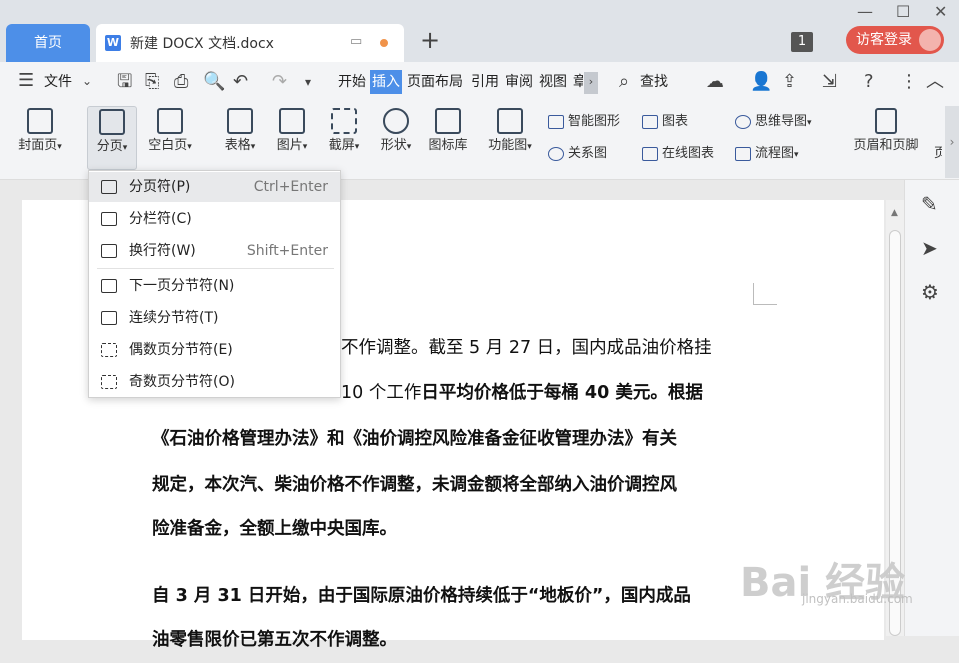 Image resolution: width=959 pixels, height=663 pixels. What do you see at coordinates (485, 82) in the screenshot?
I see `menu-reference: 引用` at bounding box center [485, 82].